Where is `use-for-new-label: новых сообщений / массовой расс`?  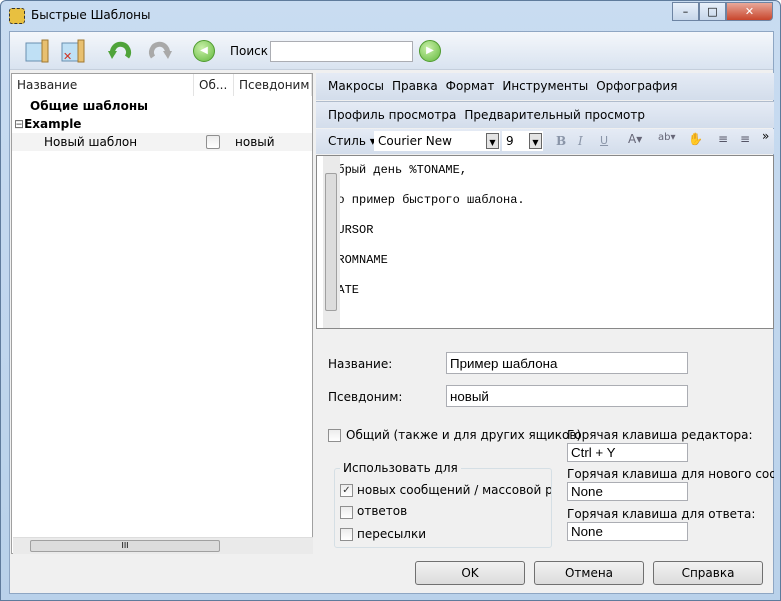
use-for-new-label: новых сообщений / массовой расс is located at coordinates (454, 490).